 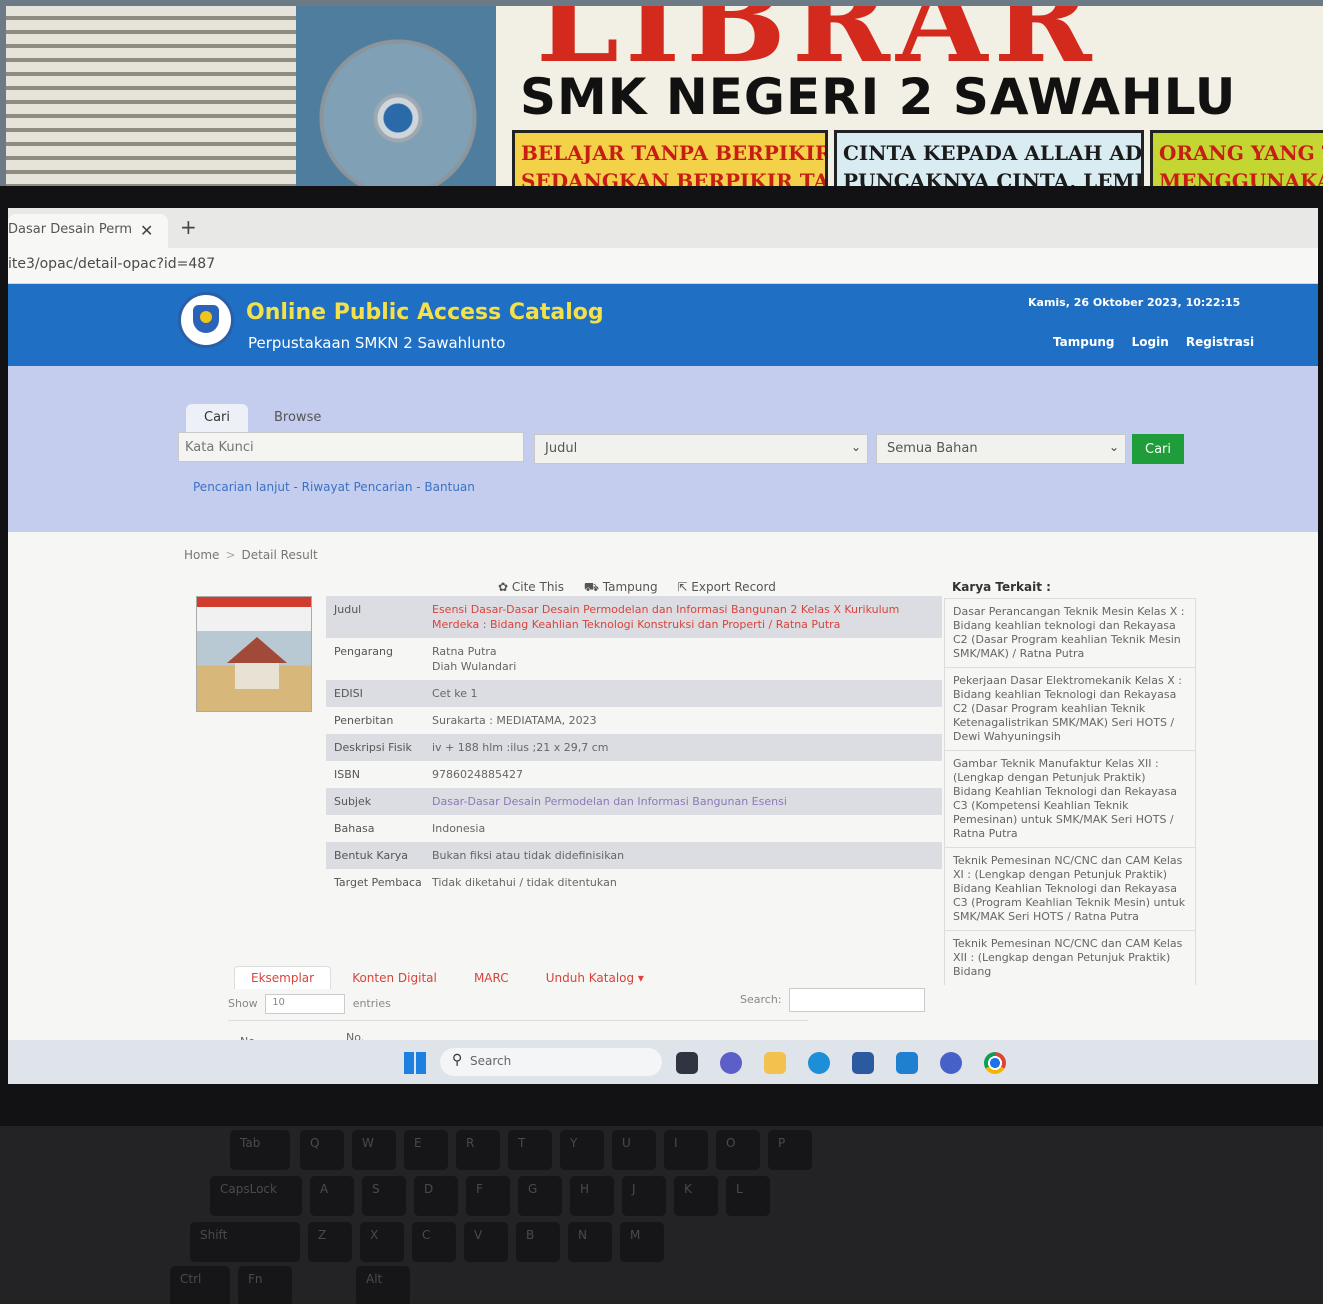 What do you see at coordinates (540, 1196) in the screenshot?
I see `key-g: G` at bounding box center [540, 1196].